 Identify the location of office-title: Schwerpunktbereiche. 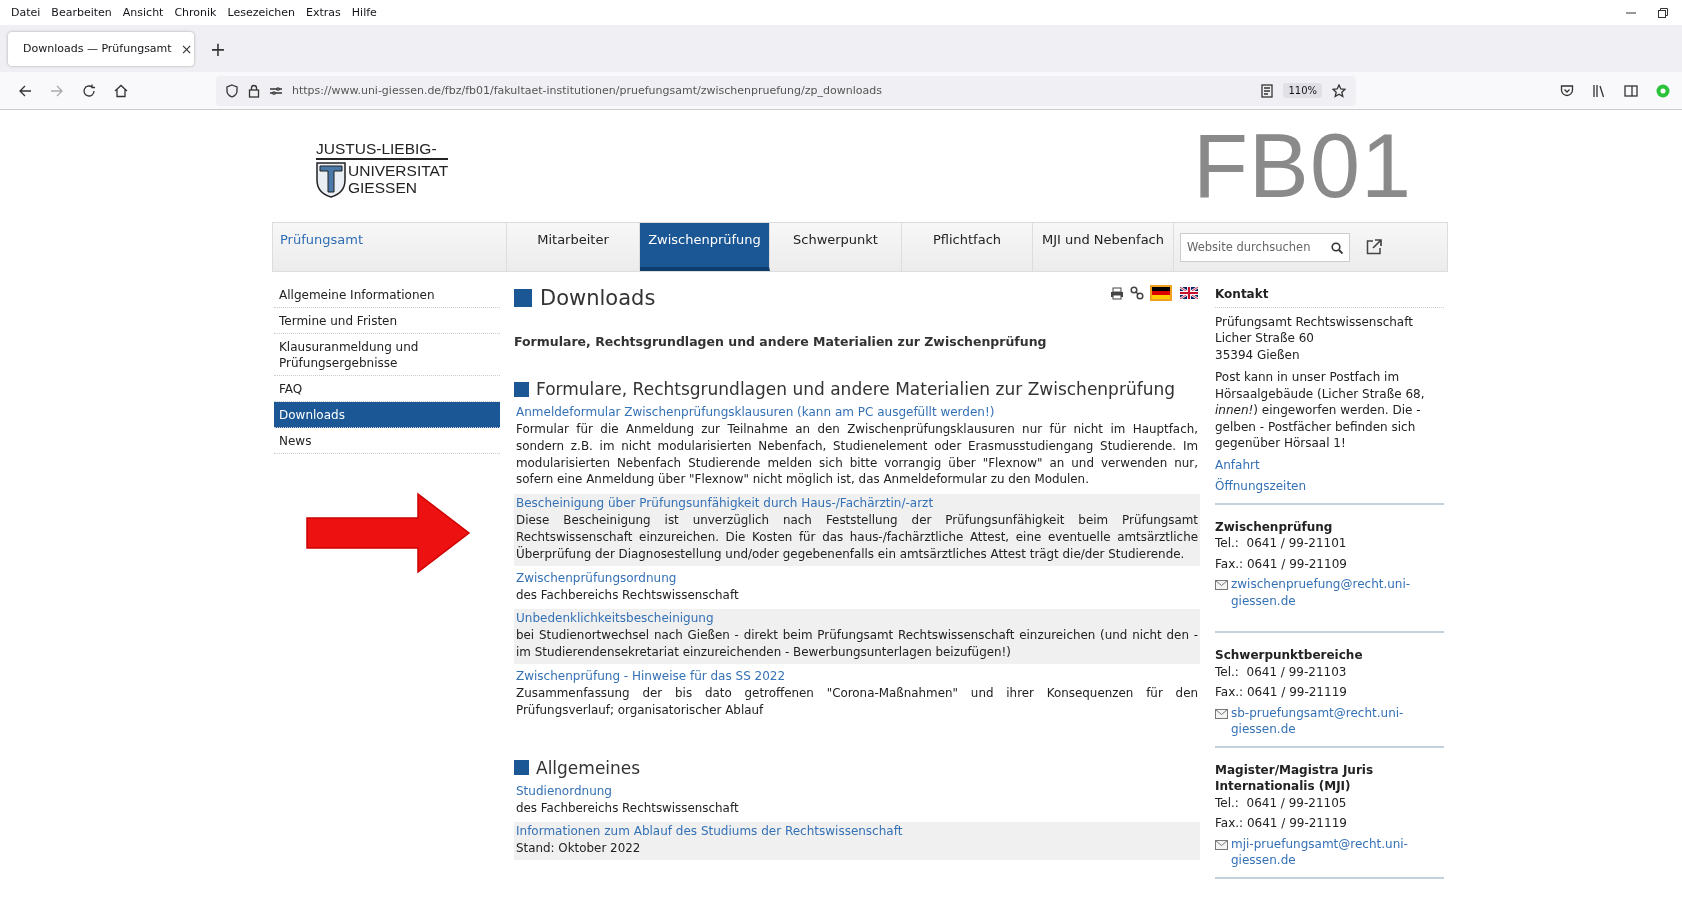
(1289, 655).